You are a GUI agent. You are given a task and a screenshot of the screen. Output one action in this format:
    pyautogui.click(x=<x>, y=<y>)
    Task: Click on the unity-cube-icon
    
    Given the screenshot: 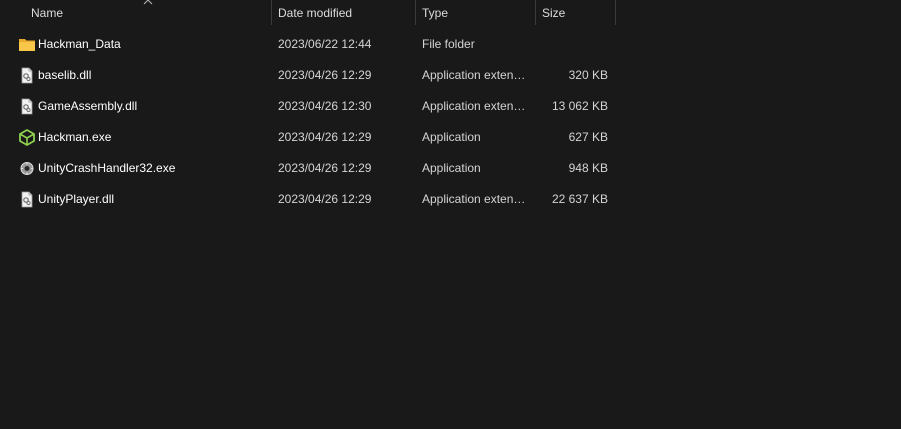 What is the action you would take?
    pyautogui.click(x=27, y=137)
    